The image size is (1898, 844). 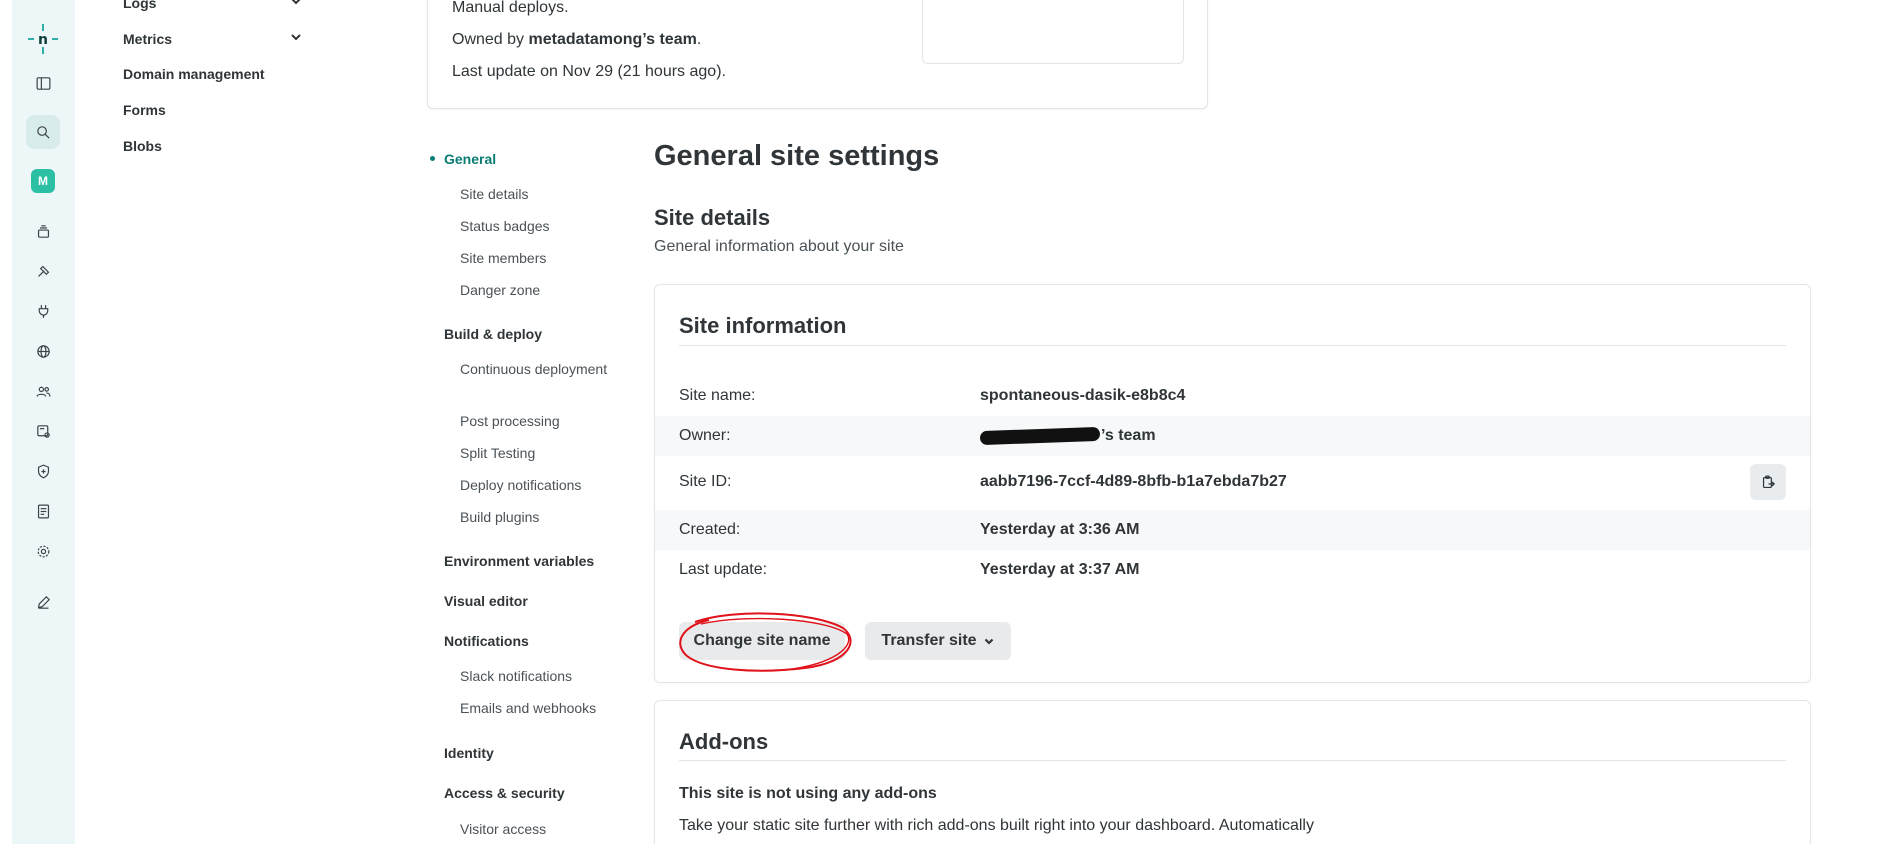 What do you see at coordinates (493, 334) in the screenshot?
I see `sidenav-build-deploy: Build & deploy` at bounding box center [493, 334].